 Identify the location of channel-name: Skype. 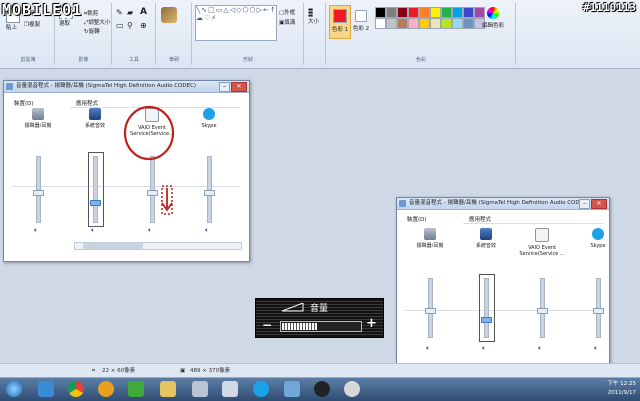
(598, 246).